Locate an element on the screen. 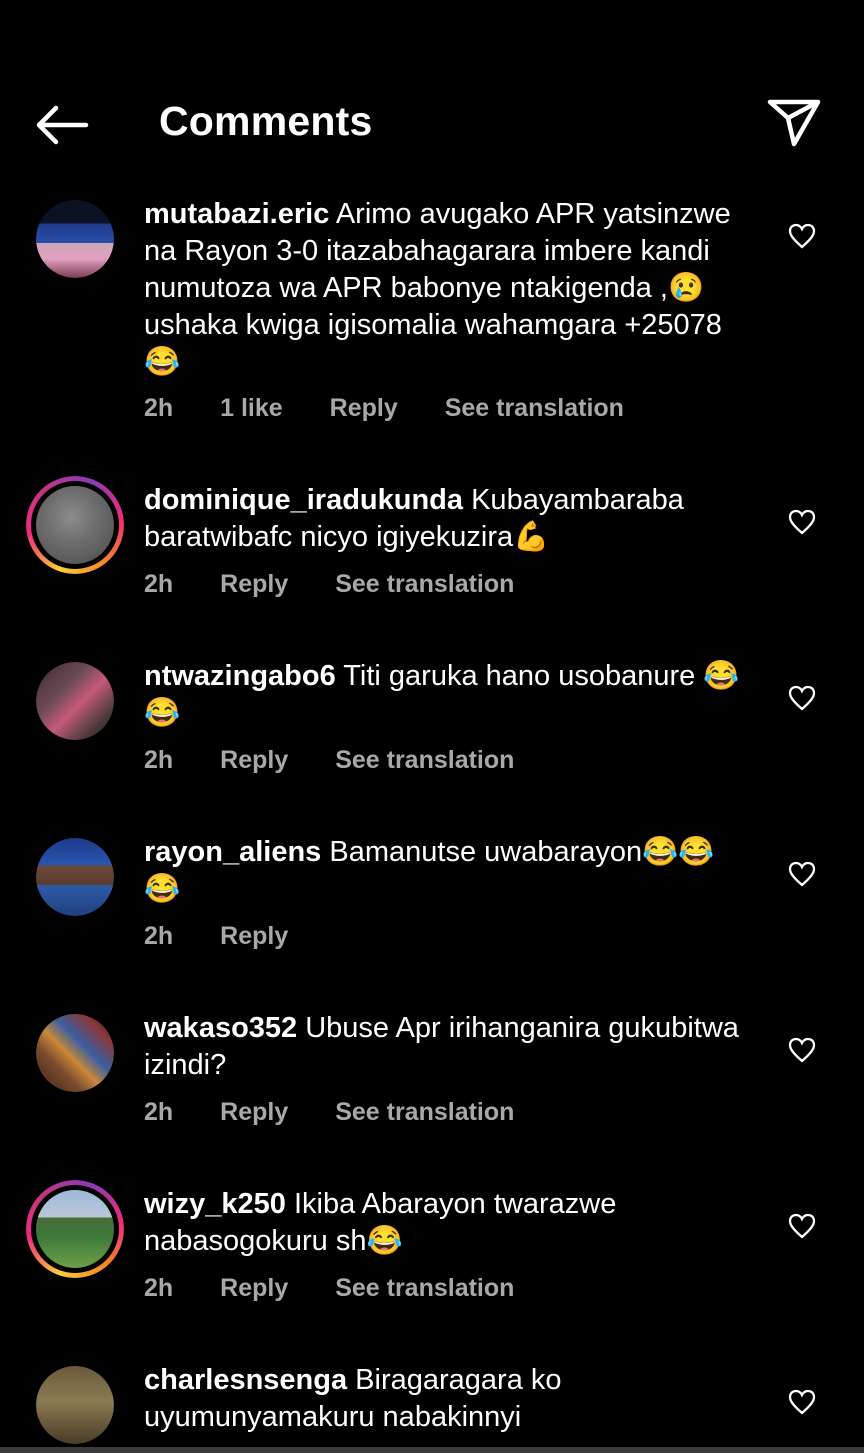 This screenshot has height=1453, width=864. comment-likes: 1 like is located at coordinates (251, 408).